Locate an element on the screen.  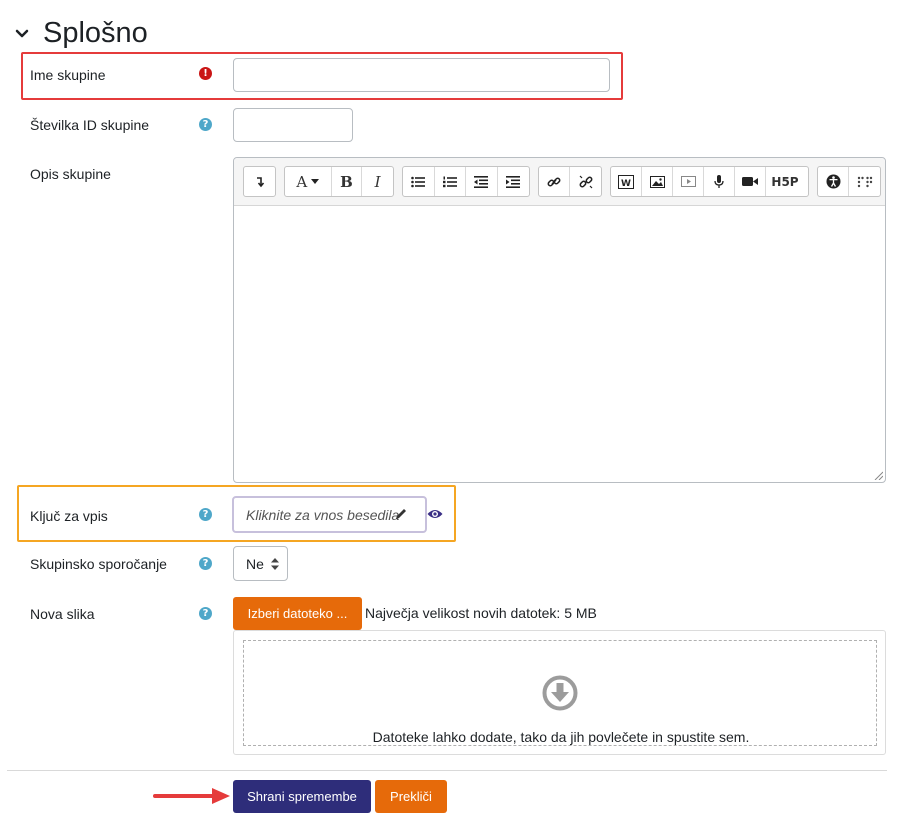
chevron-down-icon is located at coordinates (22, 34).